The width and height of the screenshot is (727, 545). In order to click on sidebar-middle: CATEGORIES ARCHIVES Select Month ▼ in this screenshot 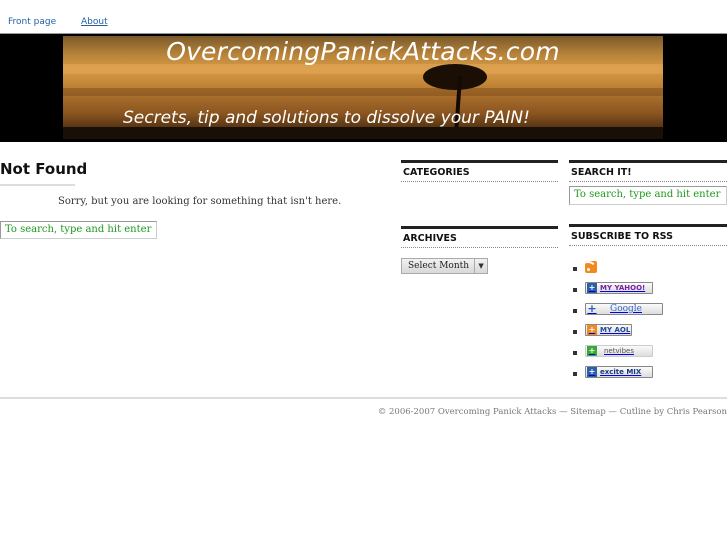, I will do `click(479, 226)`.